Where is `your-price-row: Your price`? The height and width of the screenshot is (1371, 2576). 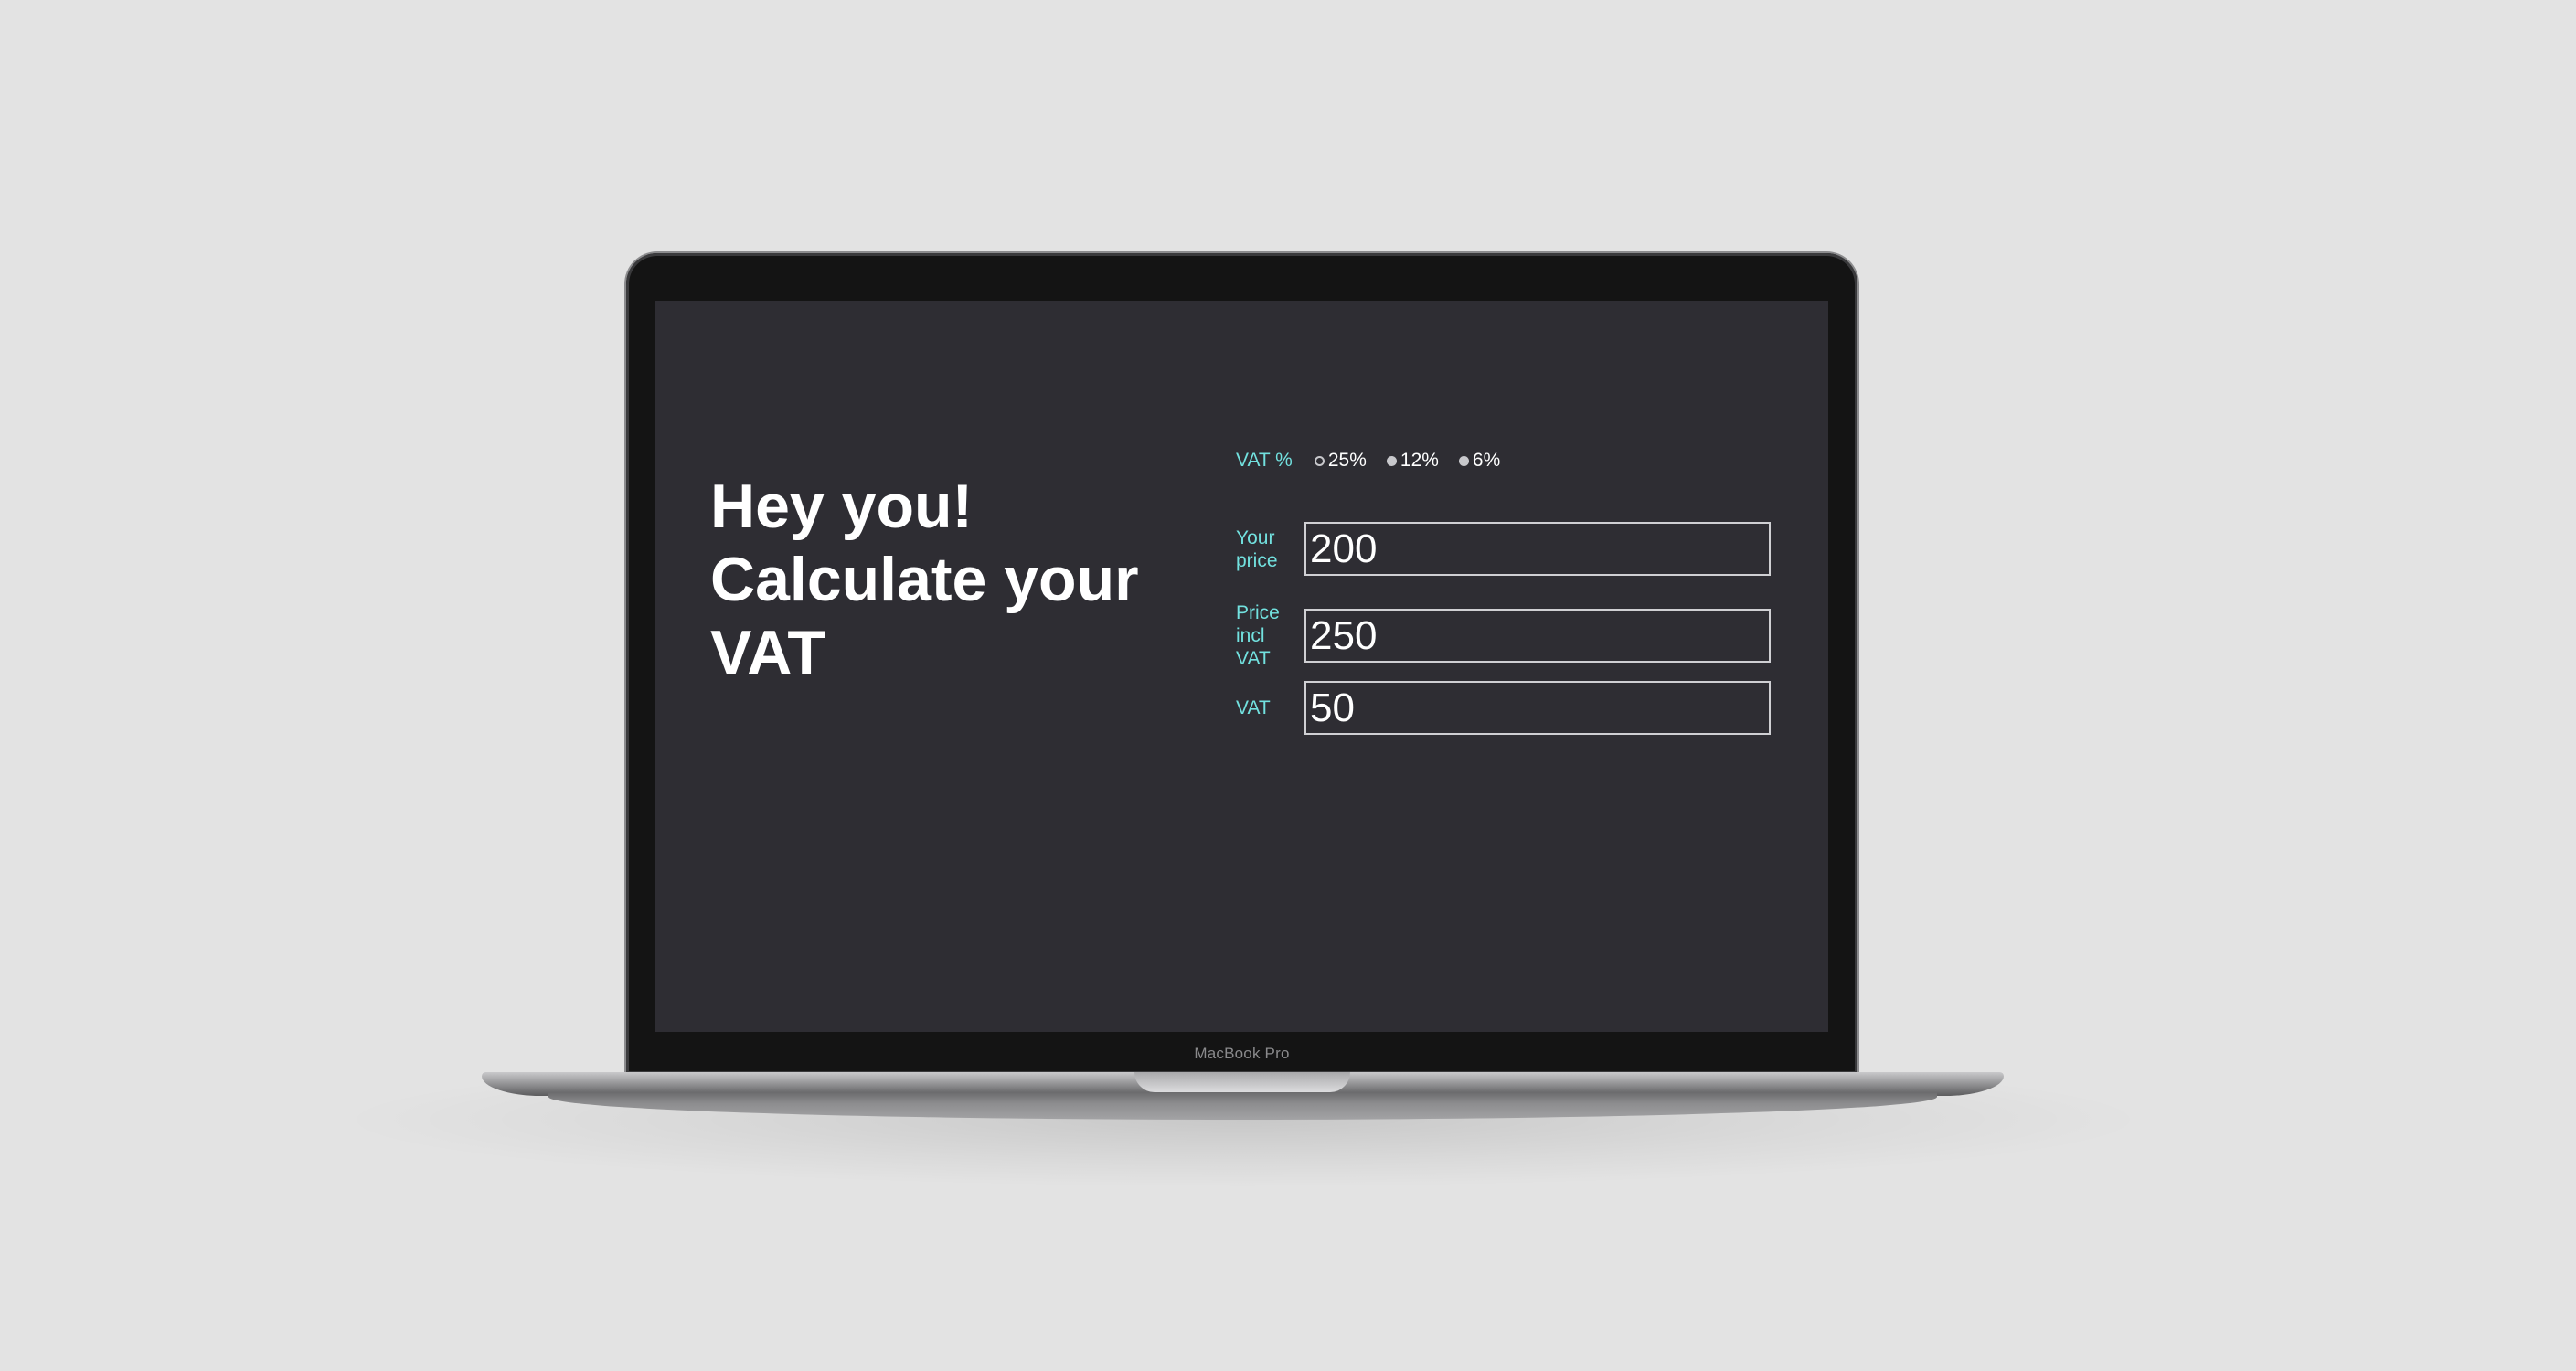 your-price-row: Your price is located at coordinates (1503, 549).